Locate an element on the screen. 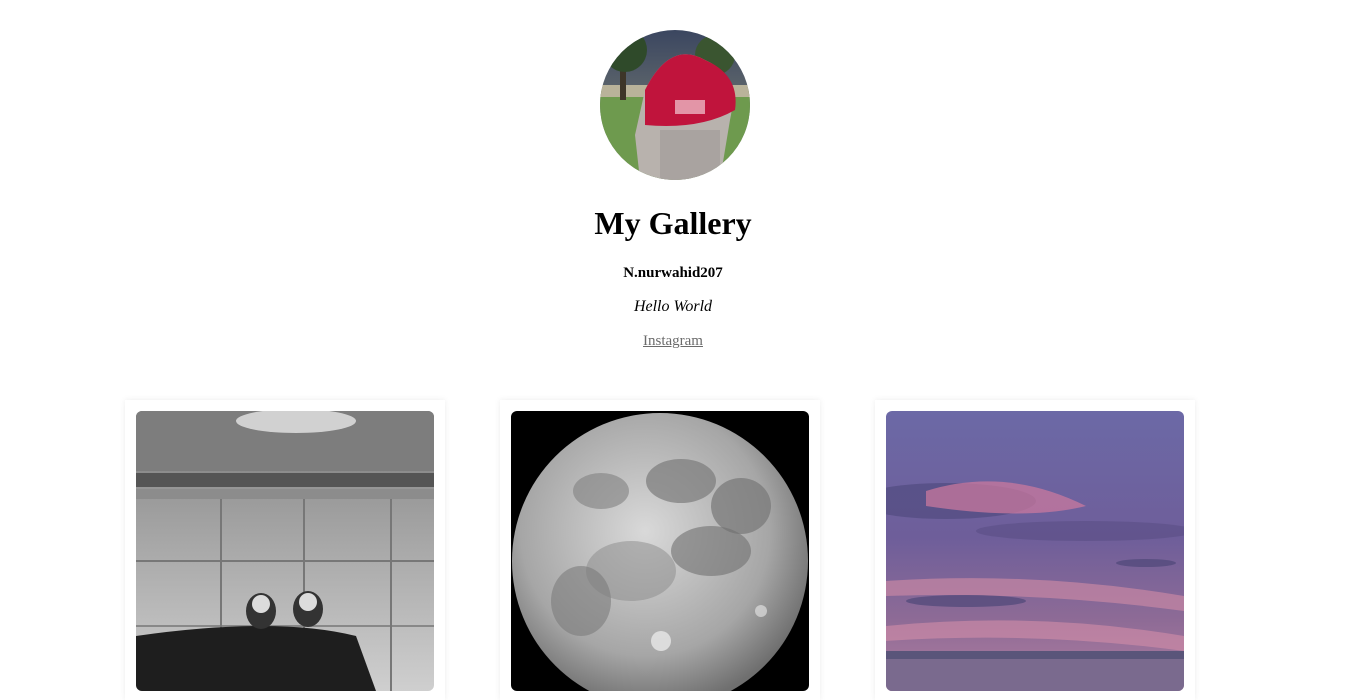  page-title: My Gallery is located at coordinates (673, 223).